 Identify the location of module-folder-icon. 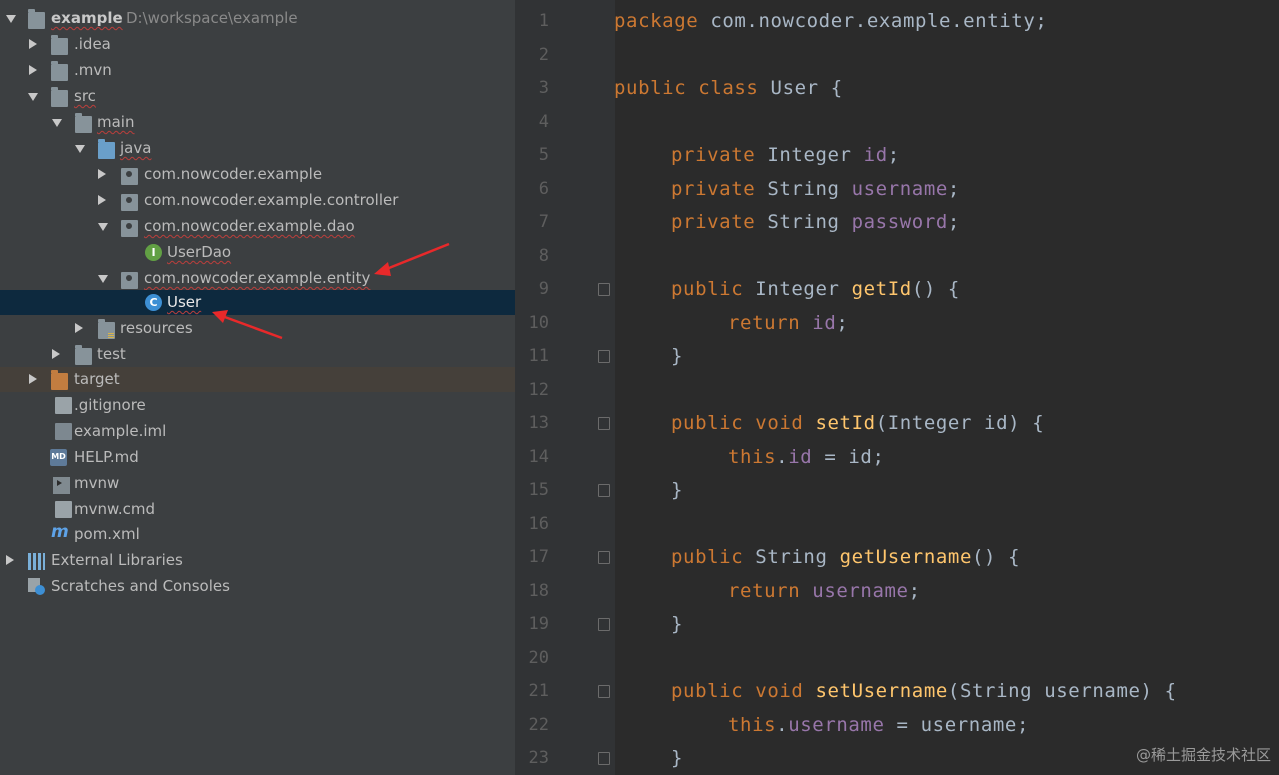
(36, 19).